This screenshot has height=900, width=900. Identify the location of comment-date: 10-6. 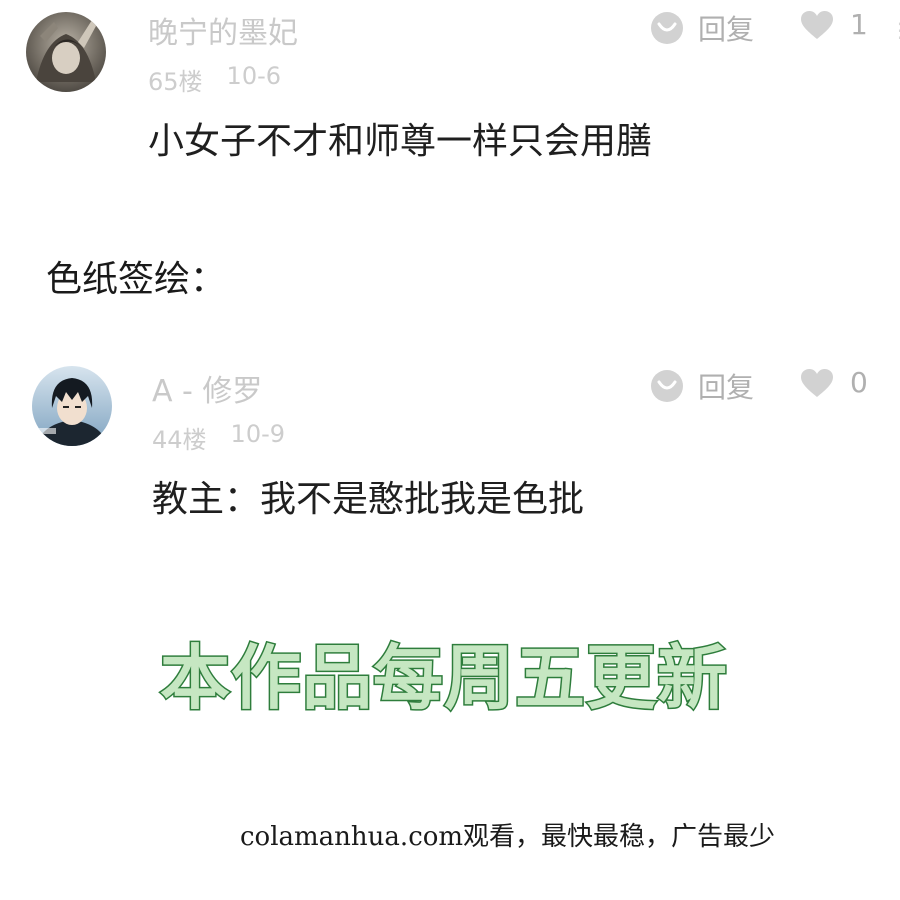
(254, 76).